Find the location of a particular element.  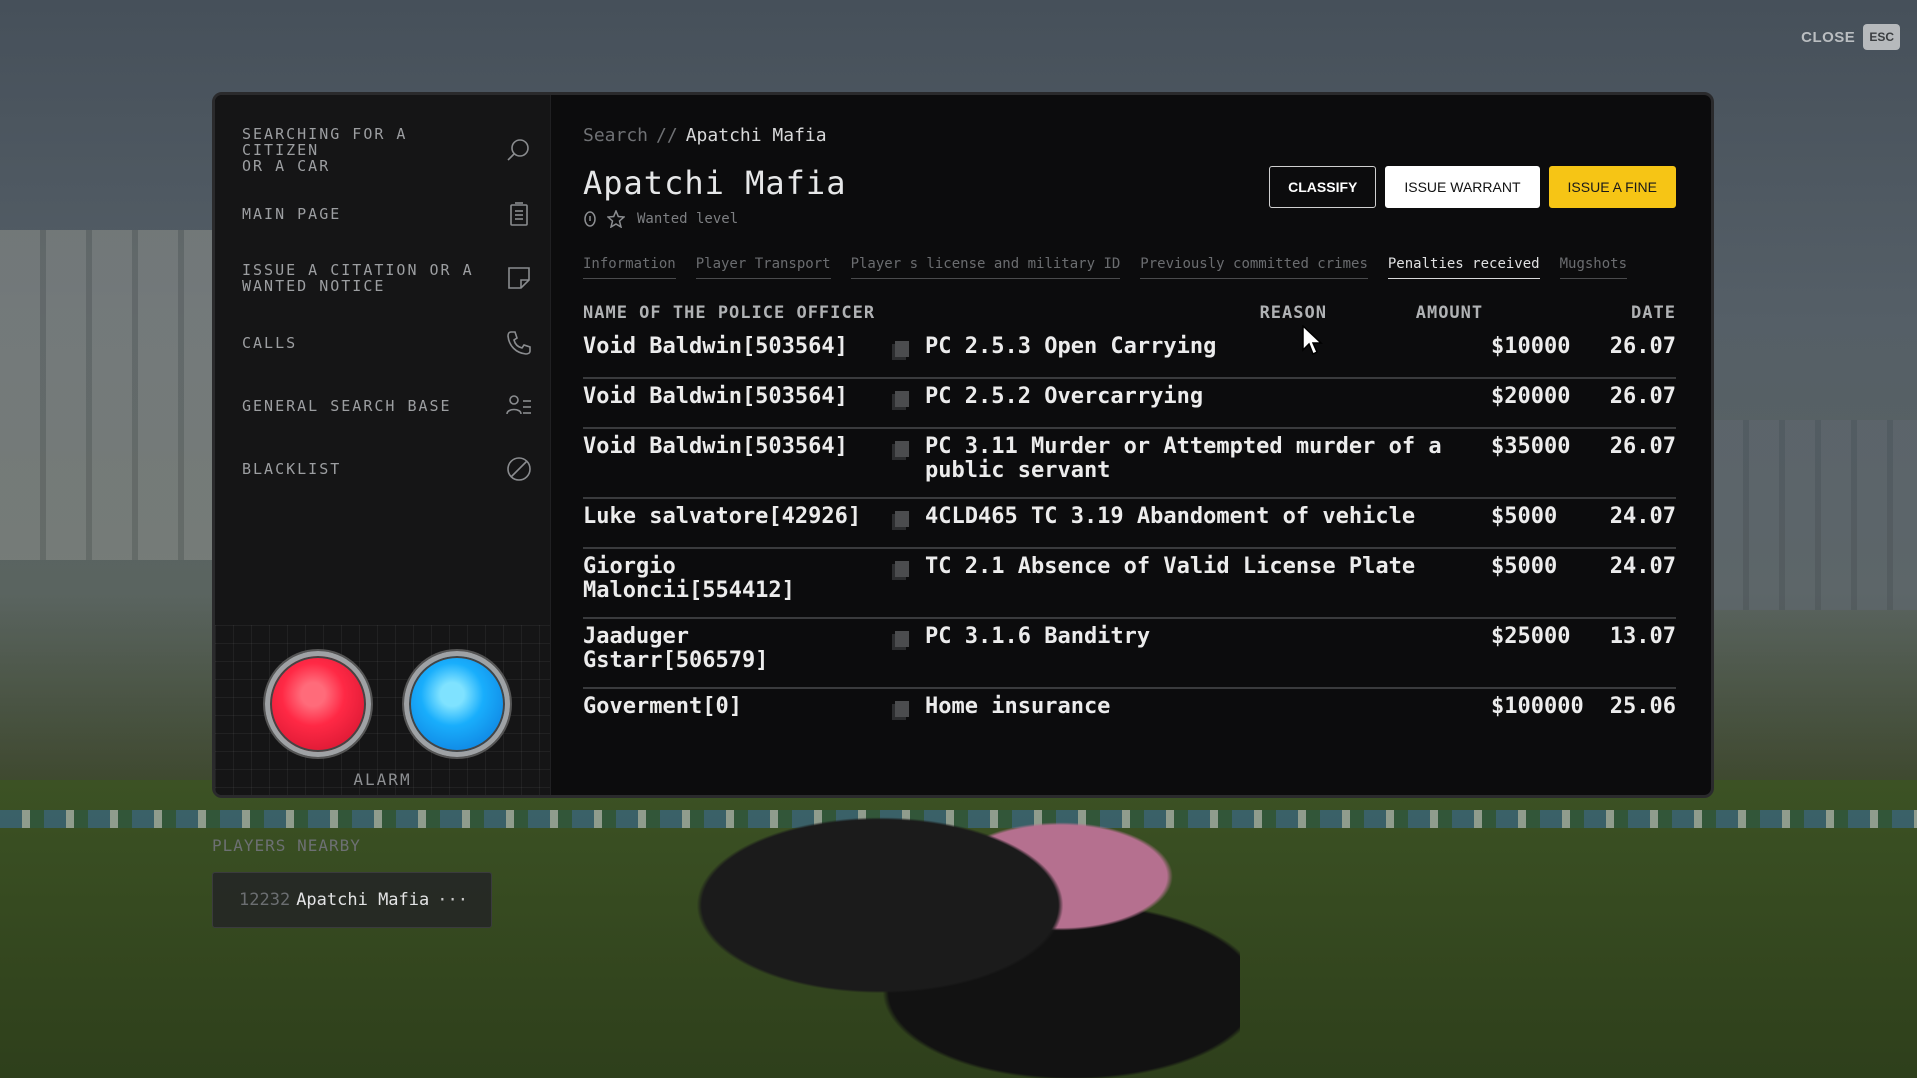

players-nearby-title: PLAYERS NEARBY is located at coordinates (286, 845).